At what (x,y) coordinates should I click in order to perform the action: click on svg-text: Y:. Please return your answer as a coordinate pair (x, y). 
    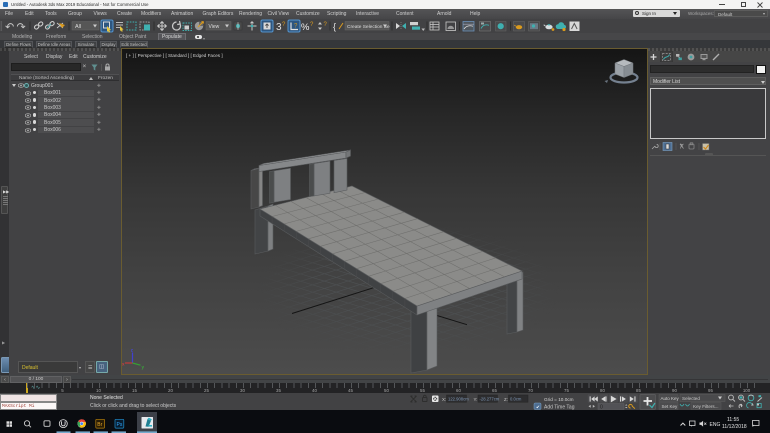
    Looking at the image, I should click on (476, 399).